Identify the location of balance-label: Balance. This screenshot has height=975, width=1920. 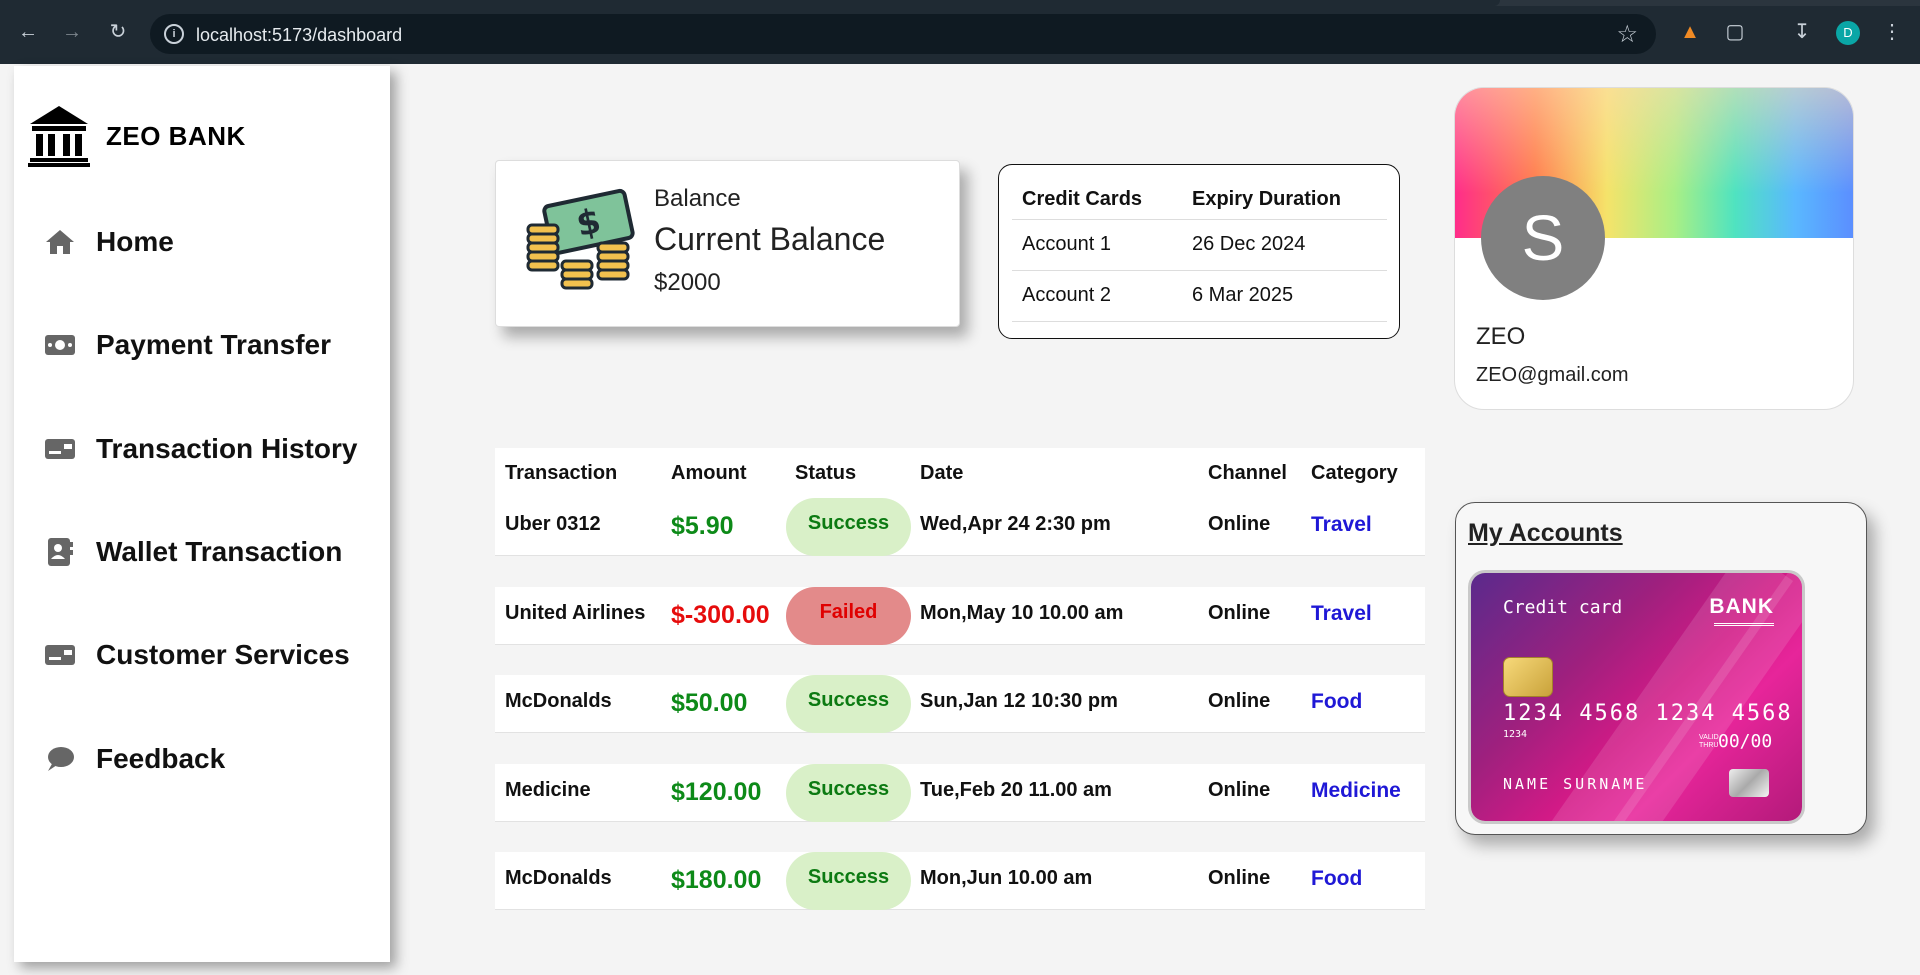
(697, 198).